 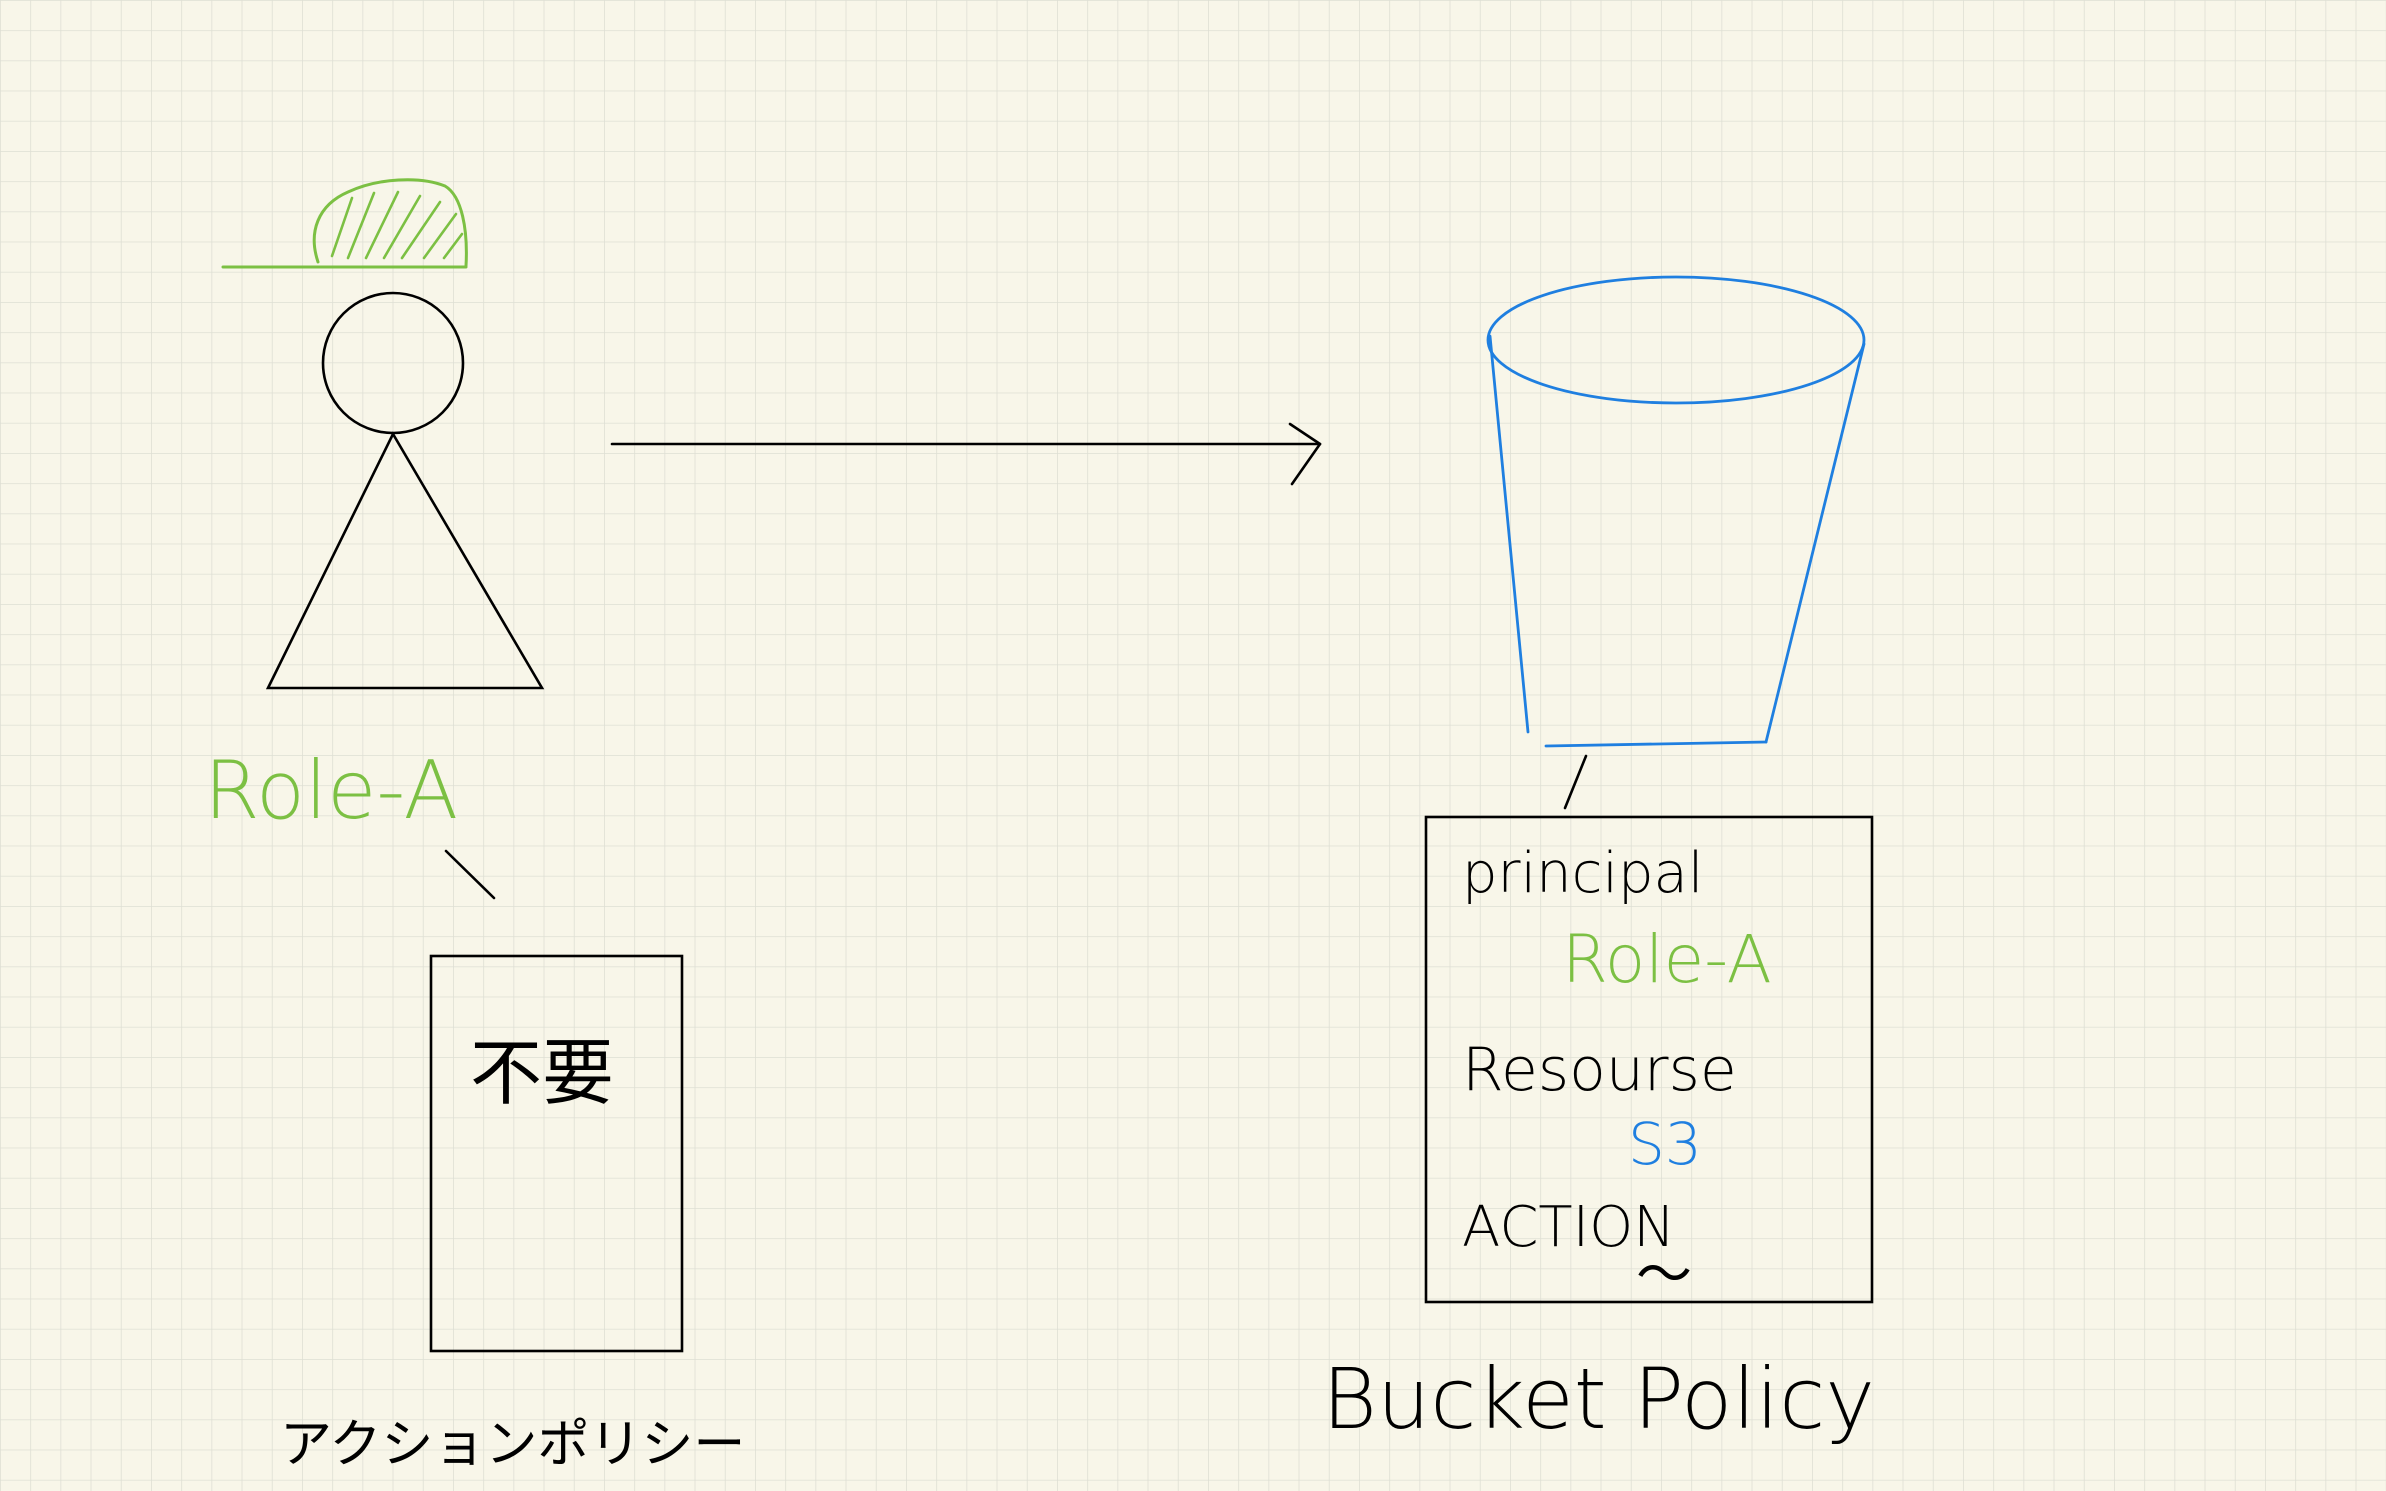 What do you see at coordinates (1598, 1399) in the screenshot?
I see `bucket-policy-caption: Bucket Policy` at bounding box center [1598, 1399].